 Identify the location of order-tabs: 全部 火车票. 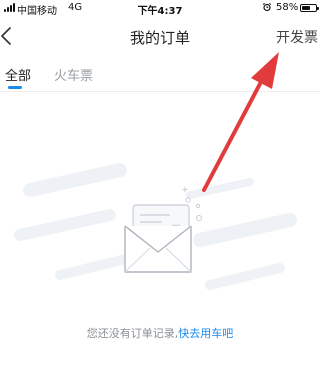
(160, 75).